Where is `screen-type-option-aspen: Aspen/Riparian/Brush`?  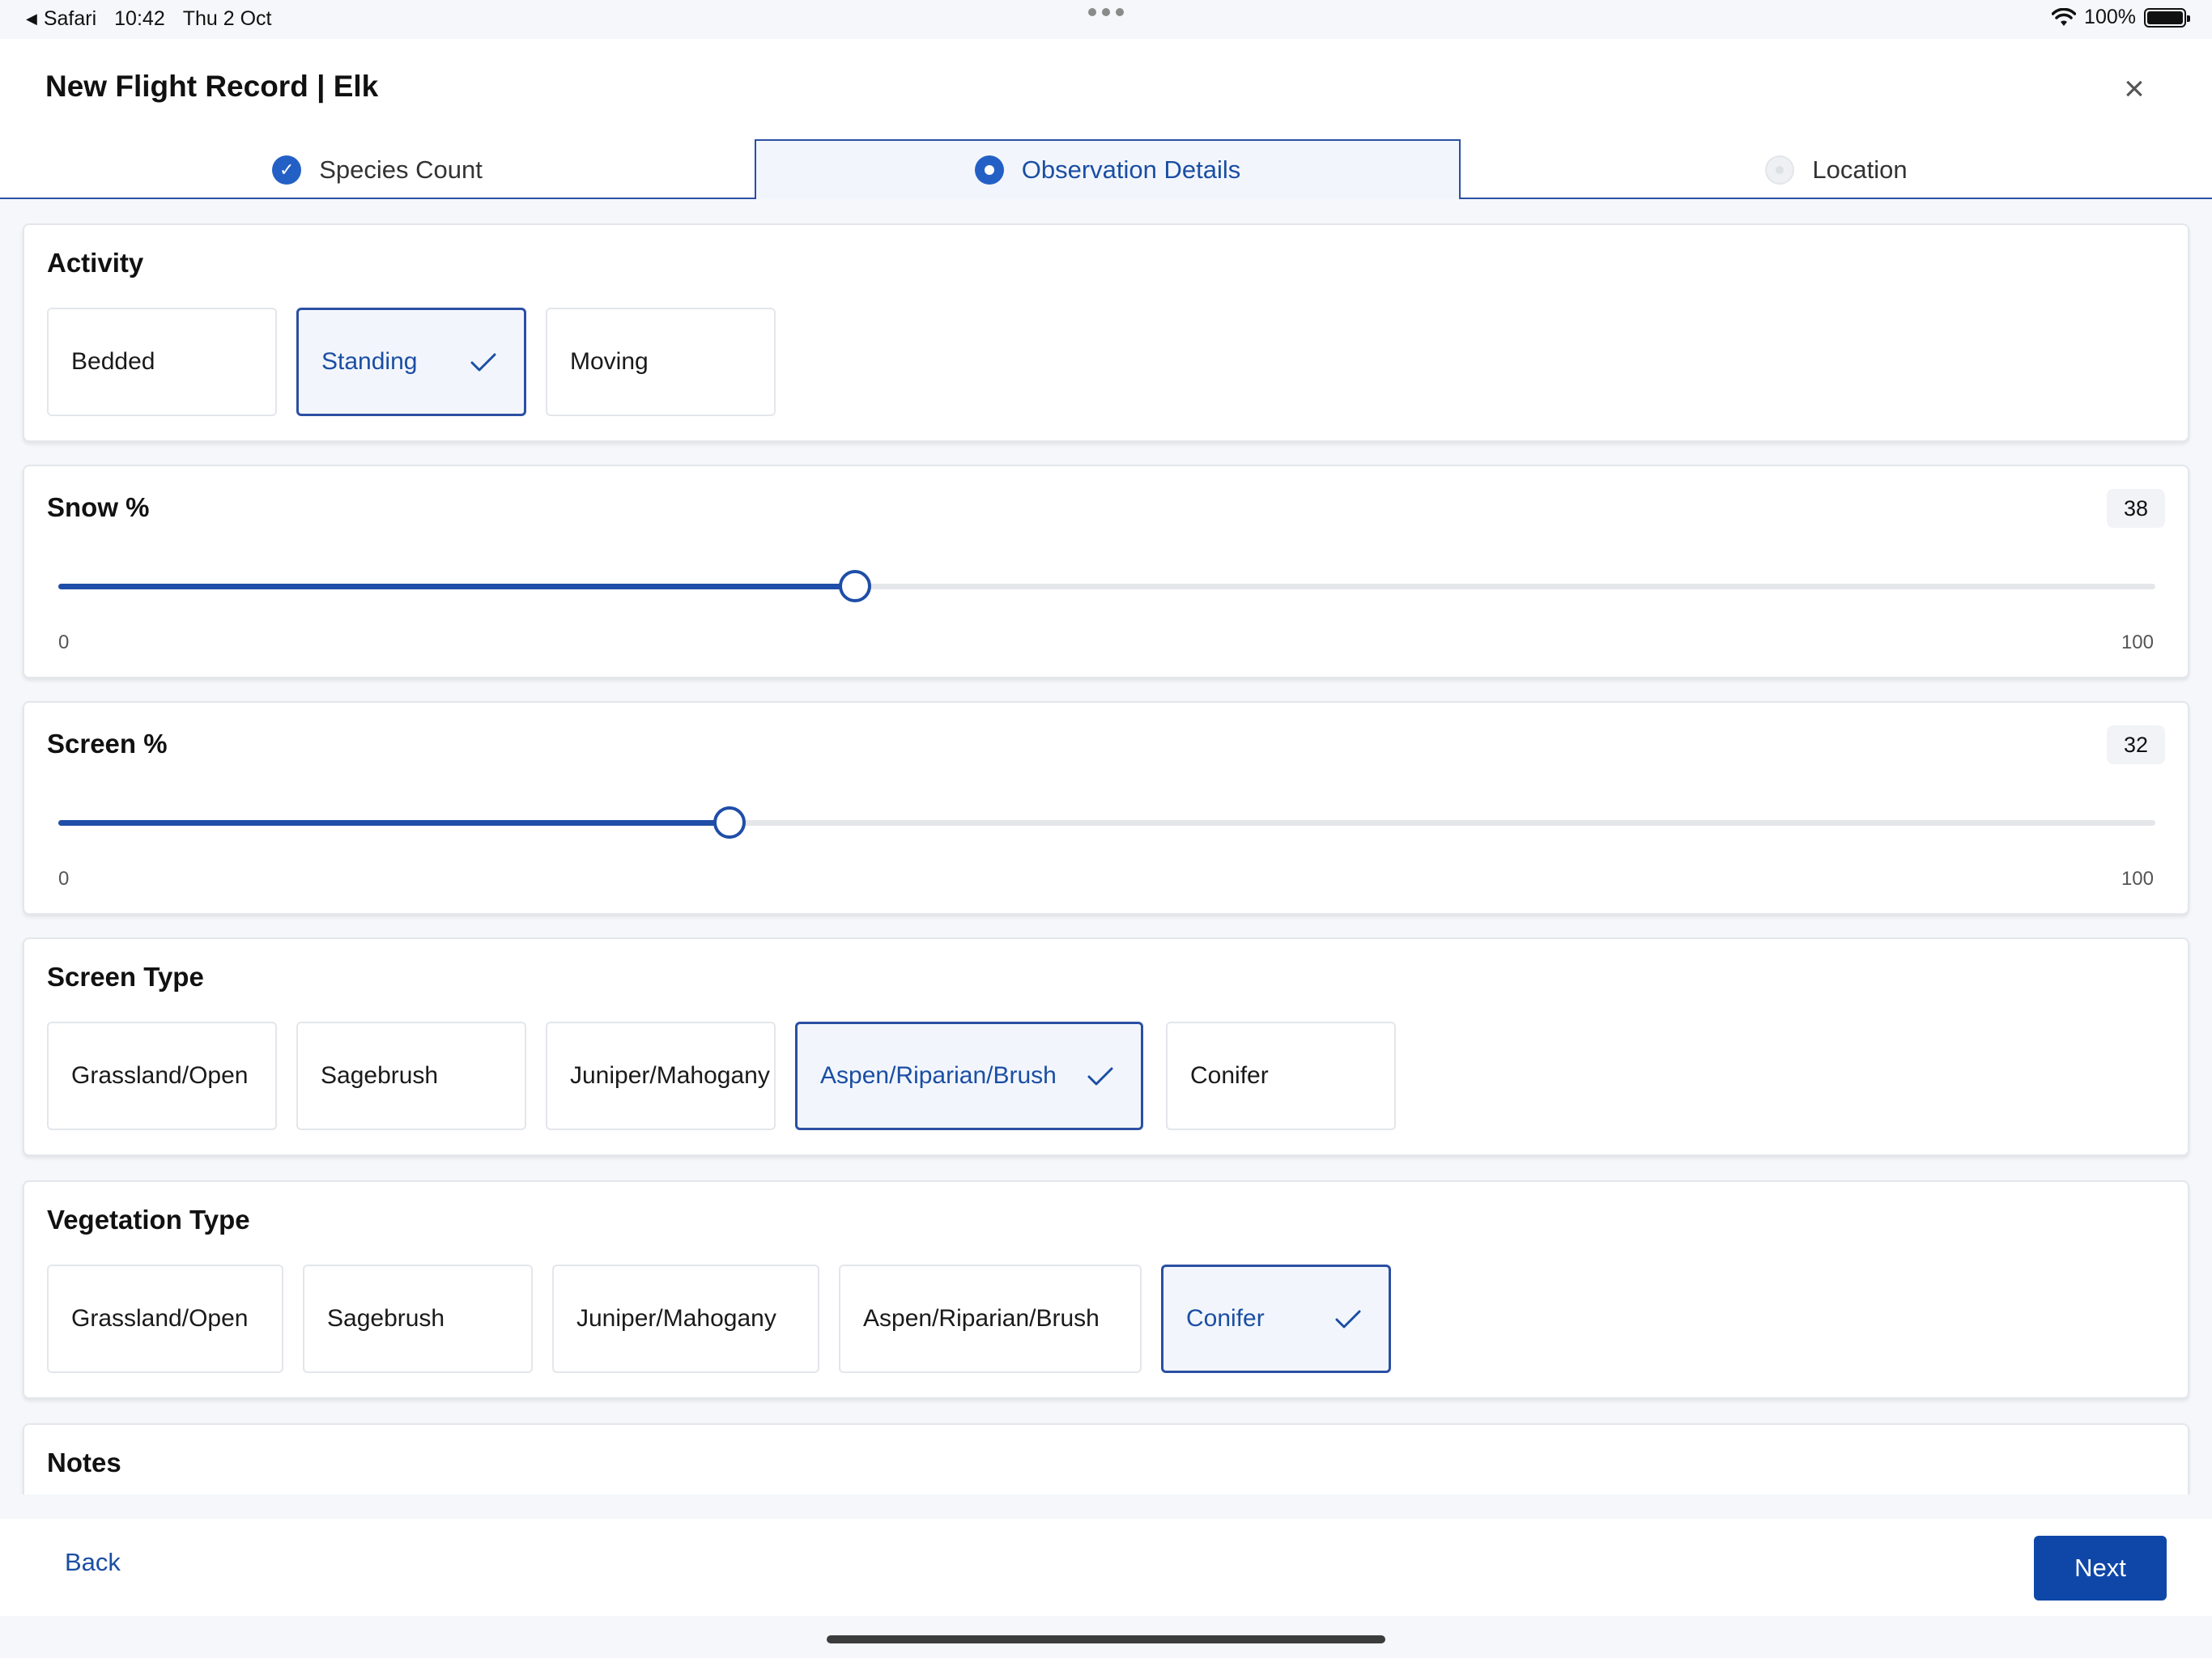 screen-type-option-aspen: Aspen/Riparian/Brush is located at coordinates (969, 1076).